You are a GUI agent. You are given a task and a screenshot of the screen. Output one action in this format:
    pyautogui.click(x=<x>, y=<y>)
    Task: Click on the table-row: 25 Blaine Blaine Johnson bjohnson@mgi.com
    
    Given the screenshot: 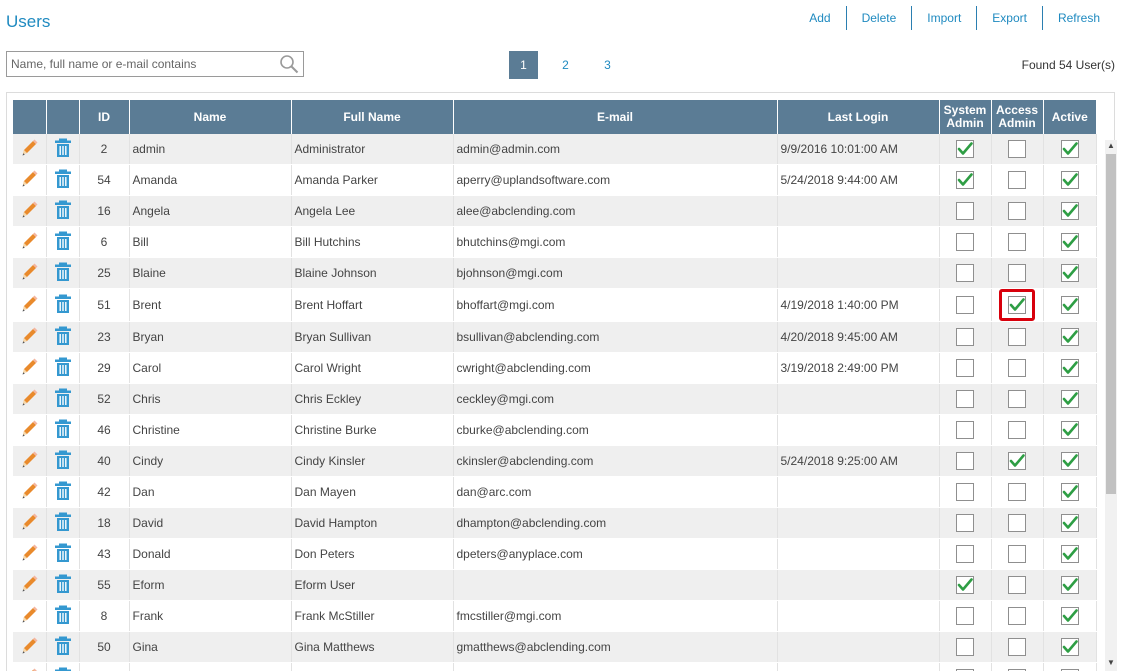 What is the action you would take?
    pyautogui.click(x=555, y=273)
    